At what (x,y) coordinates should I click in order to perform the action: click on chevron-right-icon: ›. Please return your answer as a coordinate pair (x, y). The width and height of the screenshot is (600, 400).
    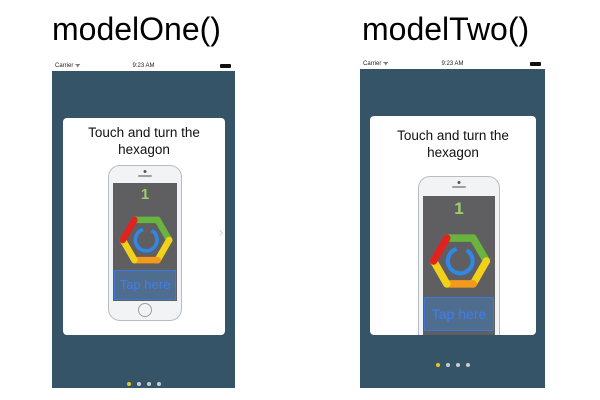
    Looking at the image, I should click on (221, 233).